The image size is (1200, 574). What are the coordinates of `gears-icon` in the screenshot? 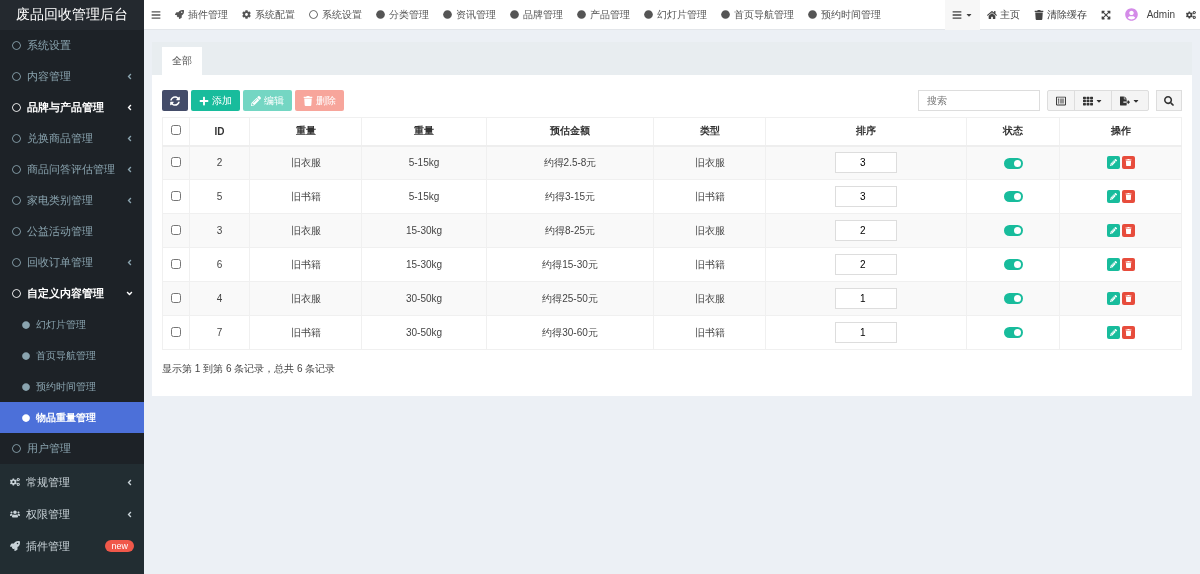 It's located at (15, 482).